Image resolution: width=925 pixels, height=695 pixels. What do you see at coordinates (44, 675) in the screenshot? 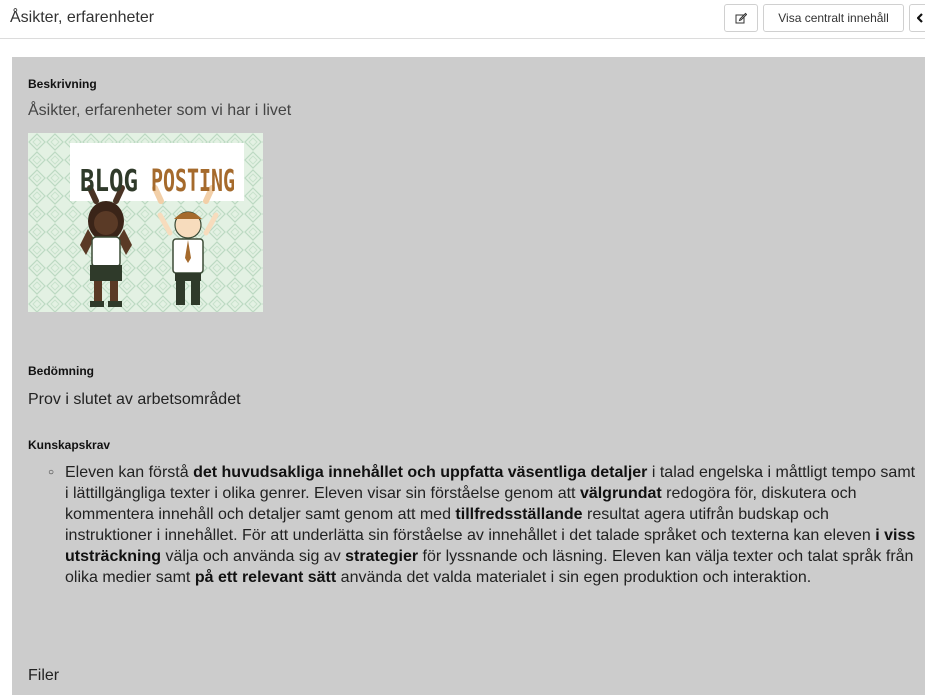
I see `files-label: Filer` at bounding box center [44, 675].